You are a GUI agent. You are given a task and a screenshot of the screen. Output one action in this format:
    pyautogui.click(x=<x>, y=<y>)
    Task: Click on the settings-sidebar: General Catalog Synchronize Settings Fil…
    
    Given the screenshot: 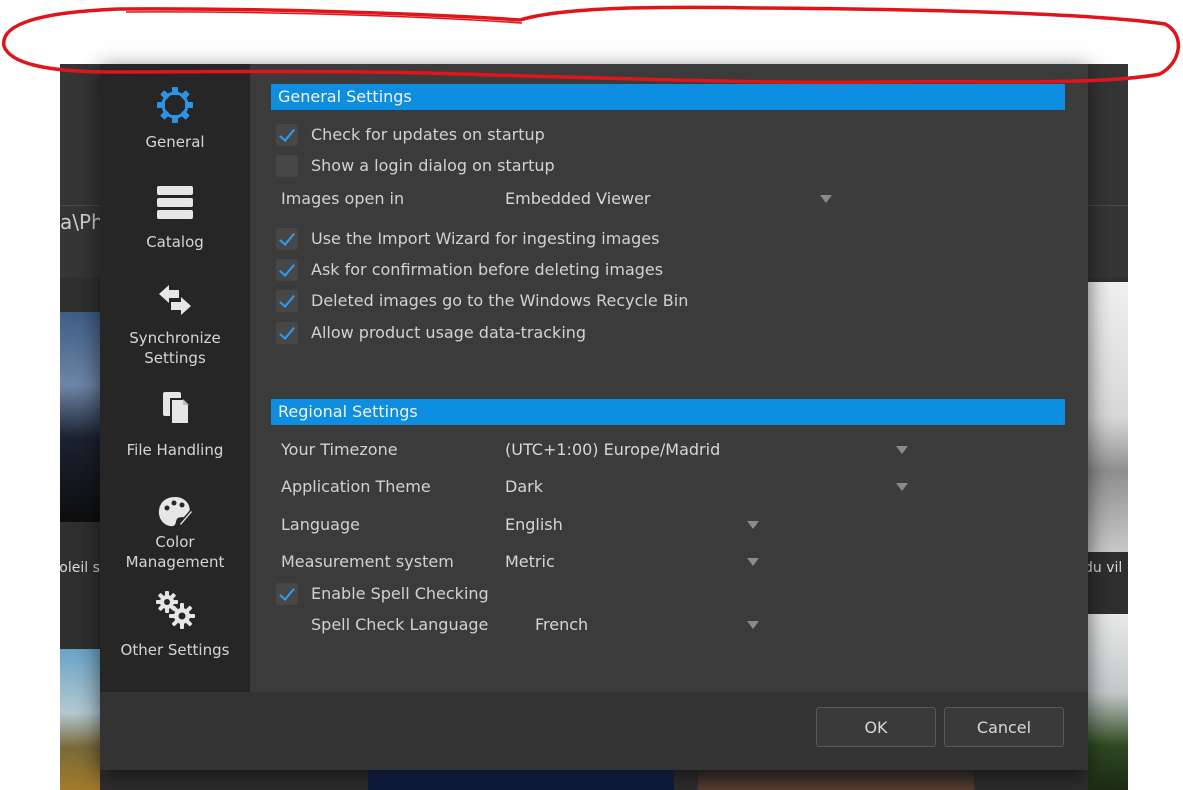 What is the action you would take?
    pyautogui.click(x=175, y=378)
    